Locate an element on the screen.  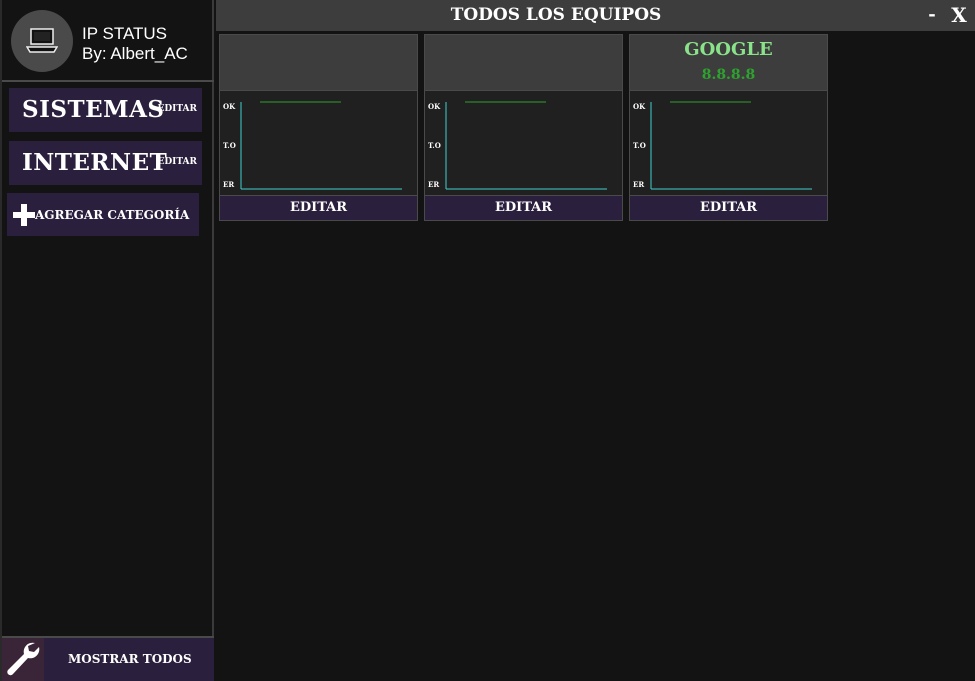
device-ip: 8.8.8.8 is located at coordinates (728, 75).